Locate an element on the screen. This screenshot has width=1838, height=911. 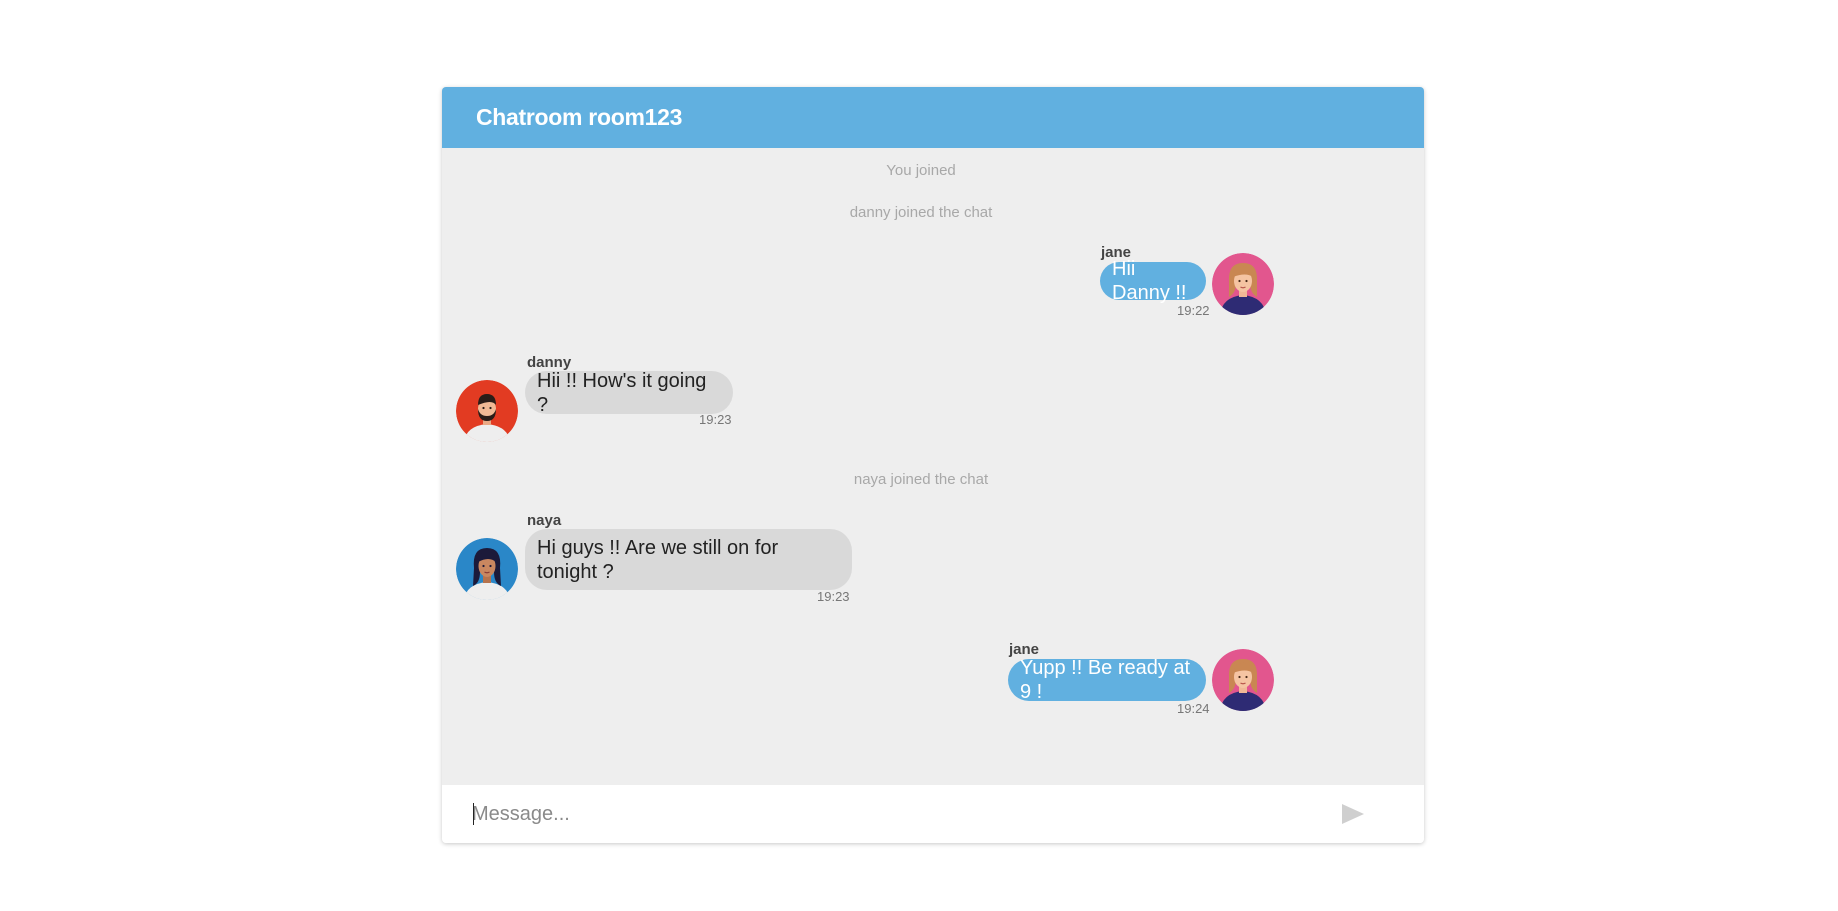
send-button is located at coordinates (1353, 814).